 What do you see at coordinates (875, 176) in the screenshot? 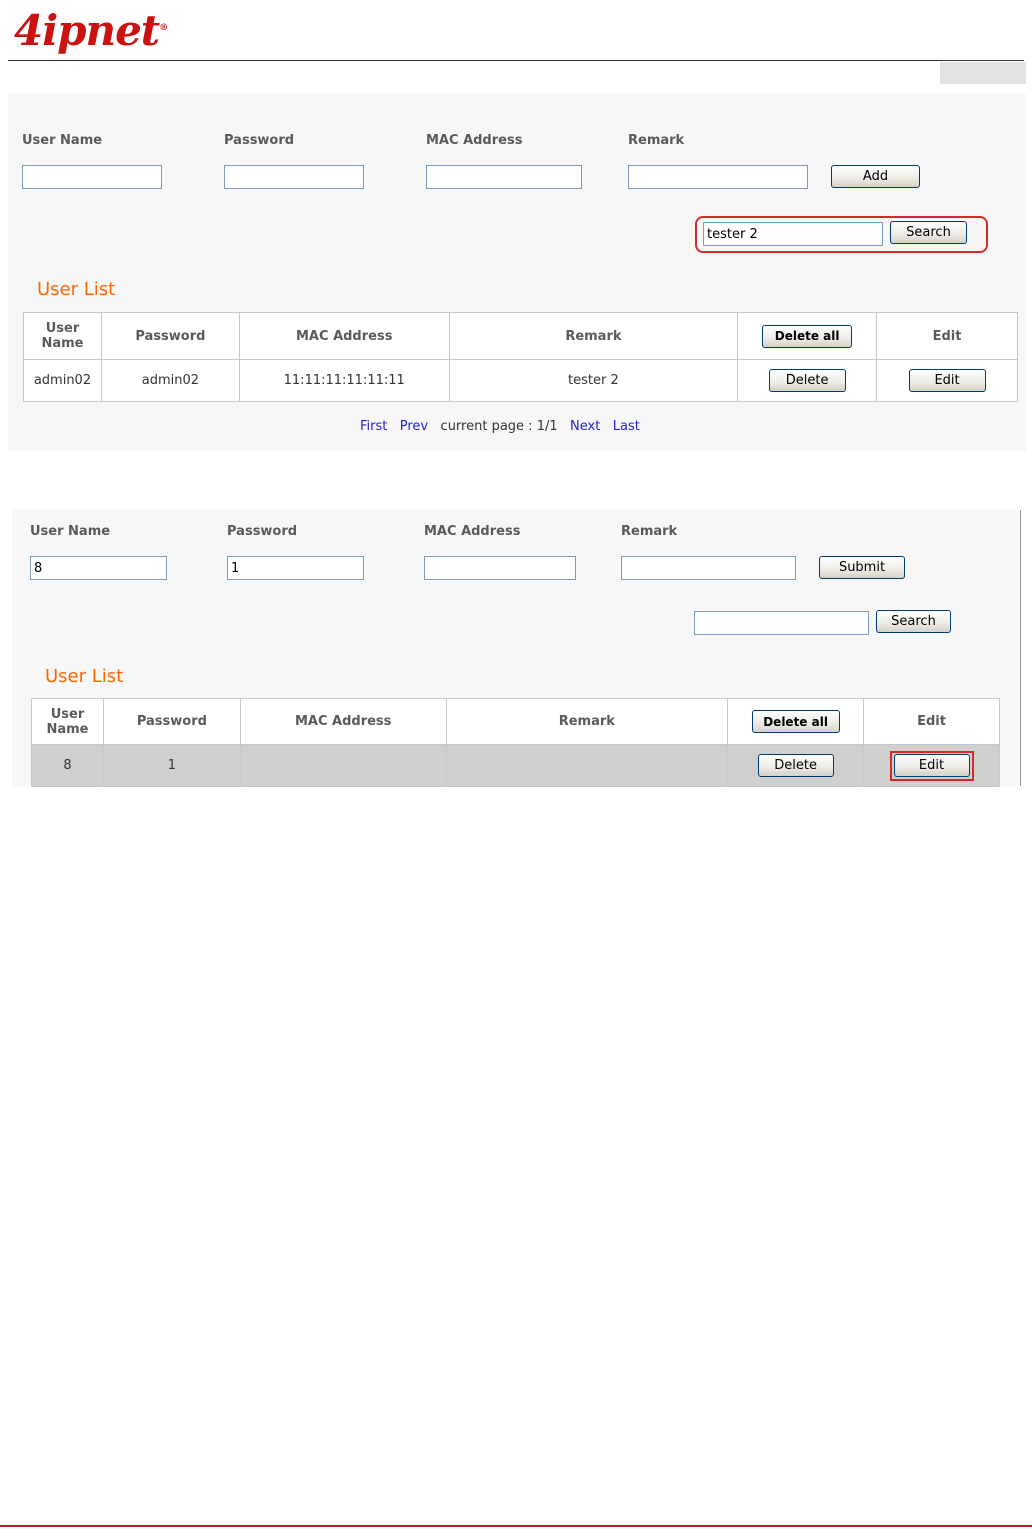
I see `add-button: Add` at bounding box center [875, 176].